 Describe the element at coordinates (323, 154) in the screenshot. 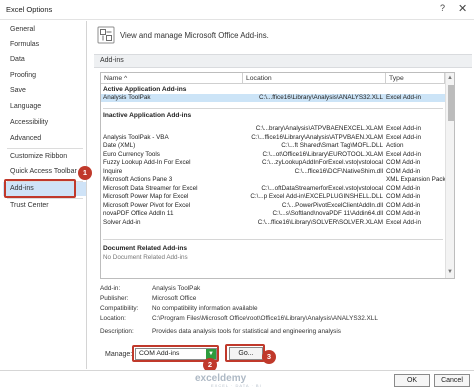

I see `cell-location: C:\...ot\Office16\Library\EUROTOOL.XLAM` at that location.